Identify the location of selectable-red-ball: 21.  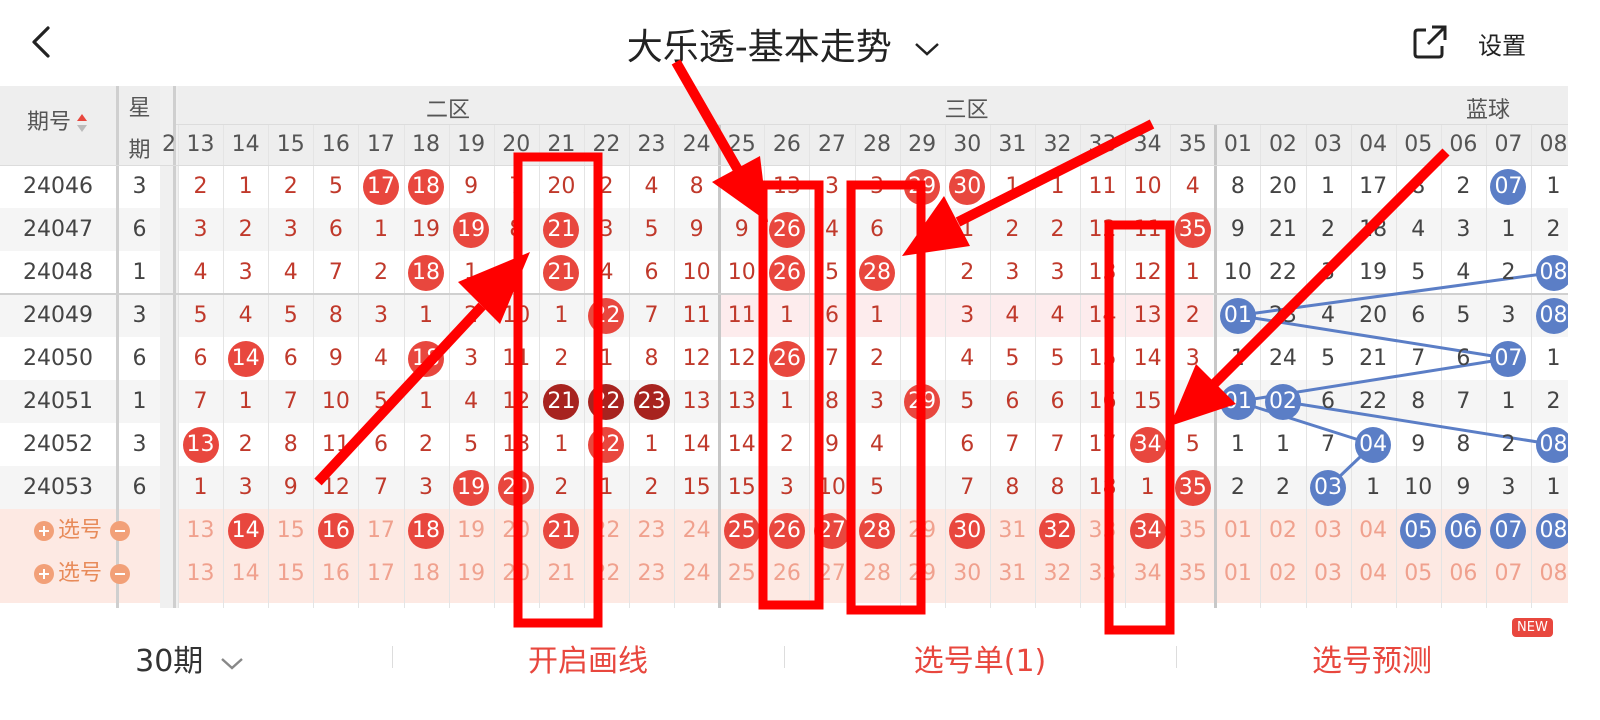
(561, 530).